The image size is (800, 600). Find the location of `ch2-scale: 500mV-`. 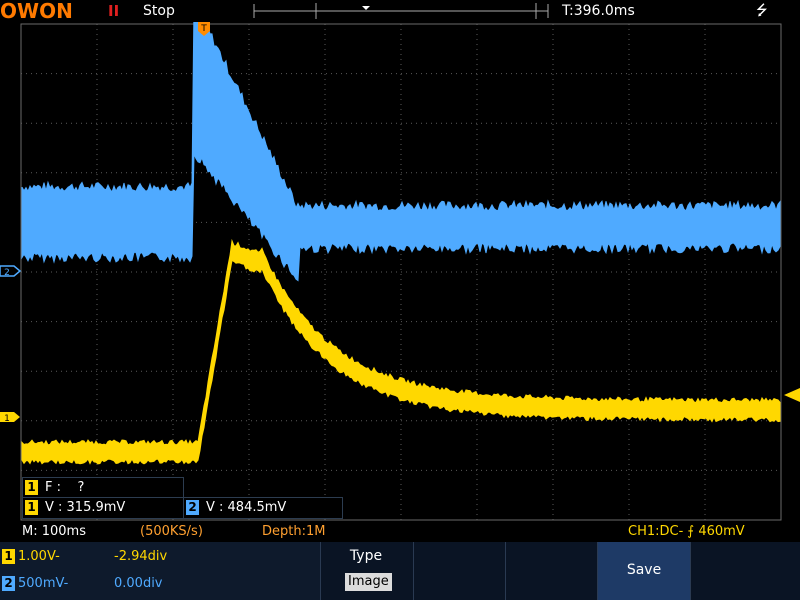

ch2-scale: 500mV- is located at coordinates (43, 584).